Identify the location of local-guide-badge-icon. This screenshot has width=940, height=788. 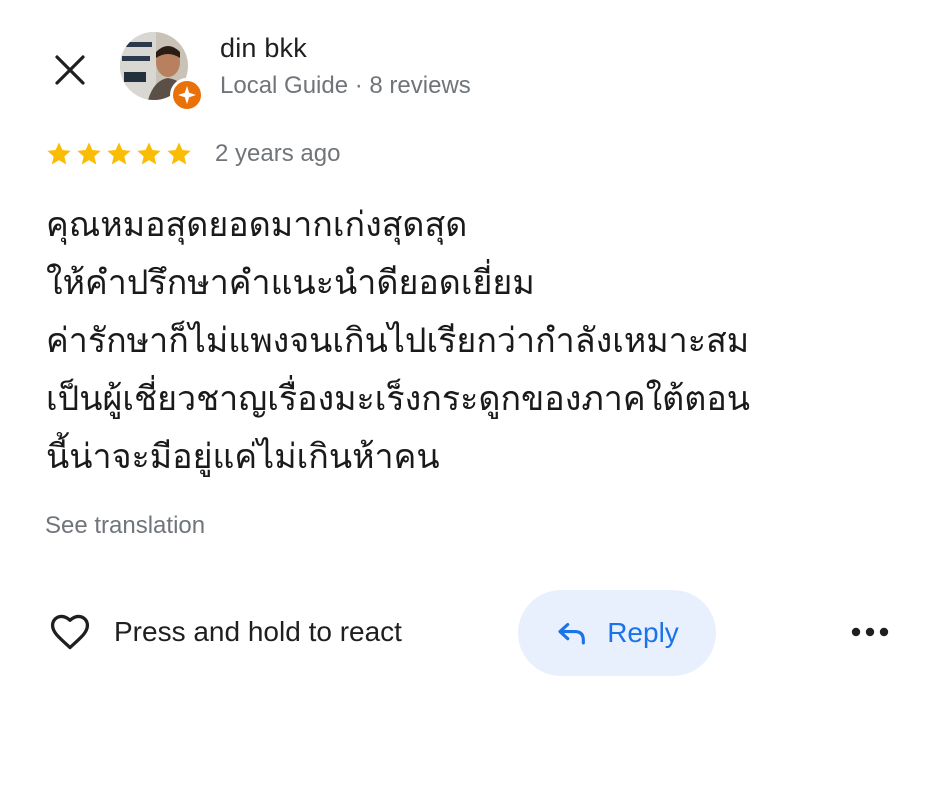
(187, 95).